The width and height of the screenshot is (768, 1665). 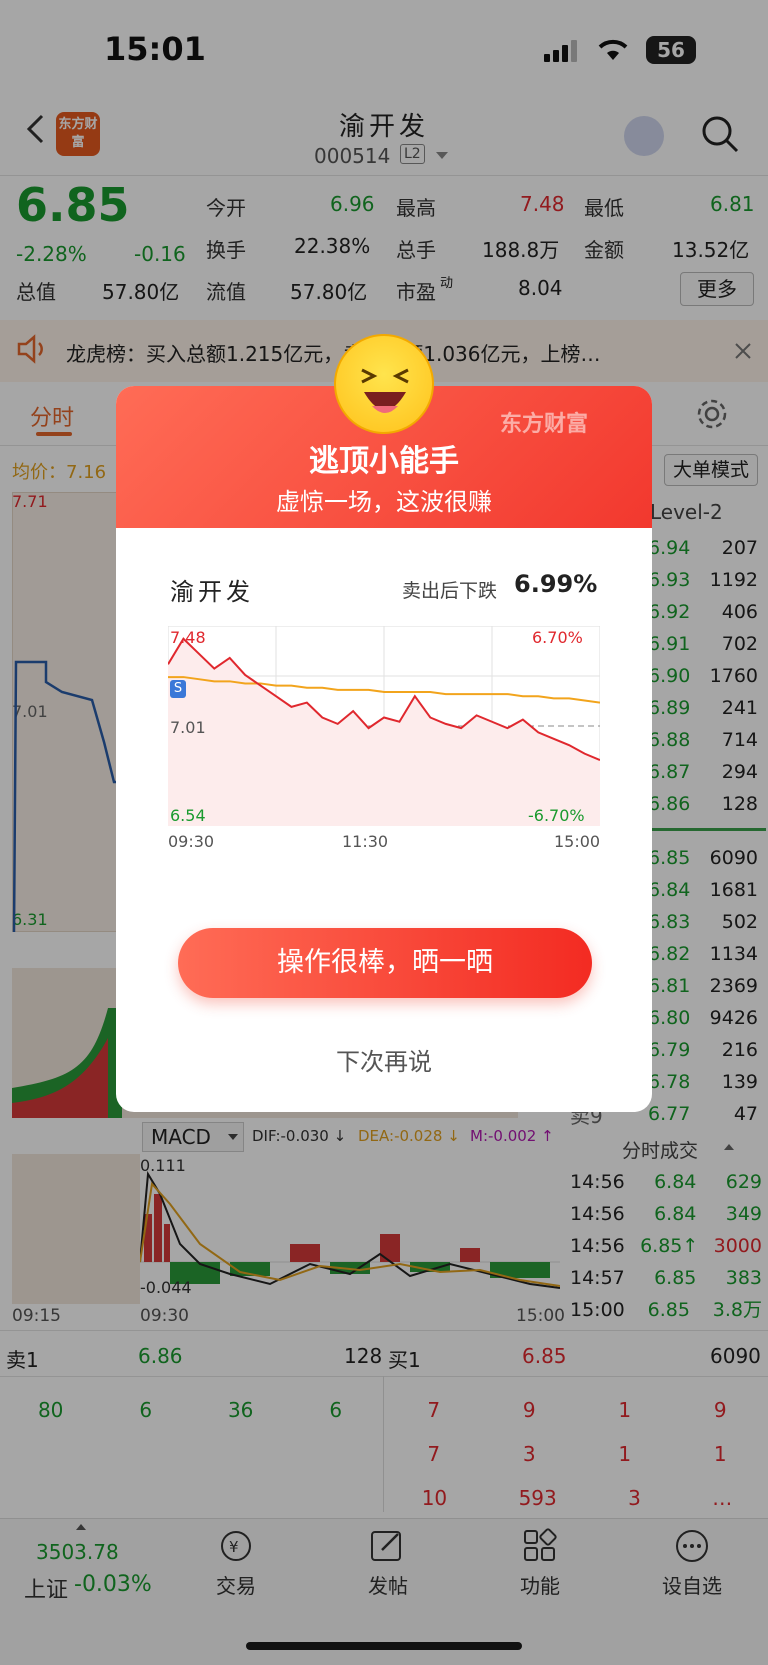 I want to click on modal-brand: 东方财富, so click(x=544, y=424).